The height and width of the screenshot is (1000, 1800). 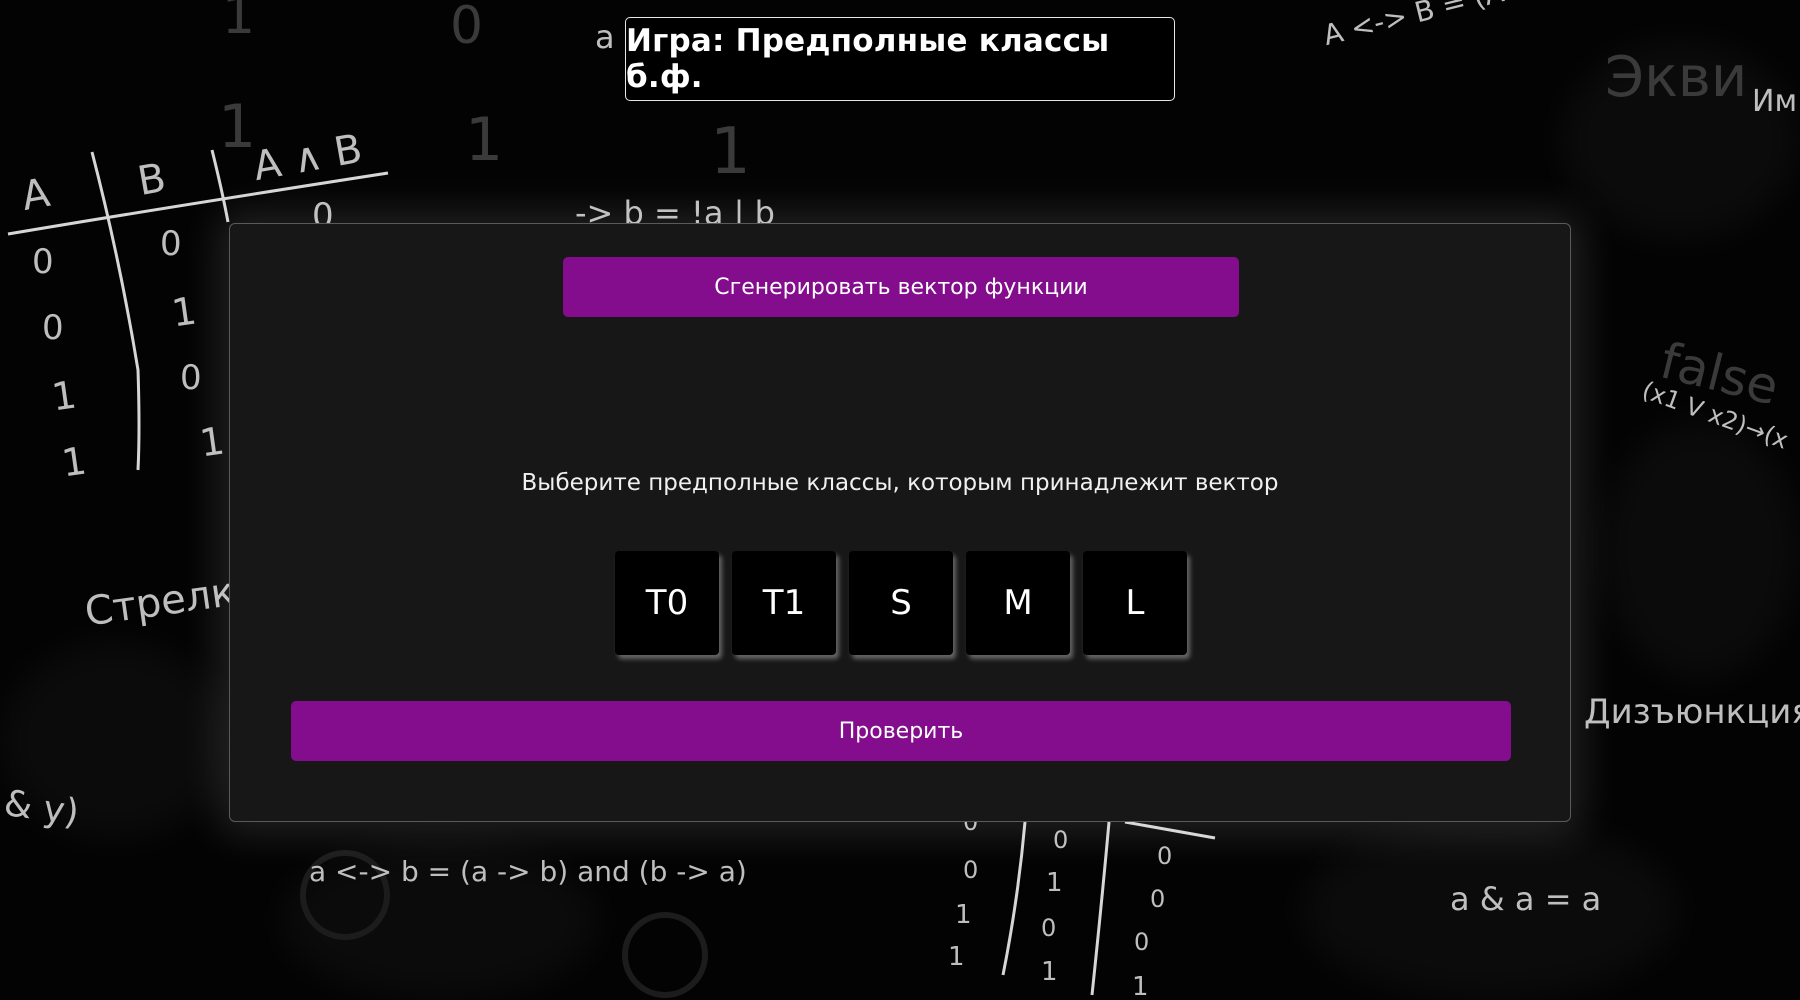 What do you see at coordinates (667, 603) in the screenshot?
I see `class-option-t0: T0` at bounding box center [667, 603].